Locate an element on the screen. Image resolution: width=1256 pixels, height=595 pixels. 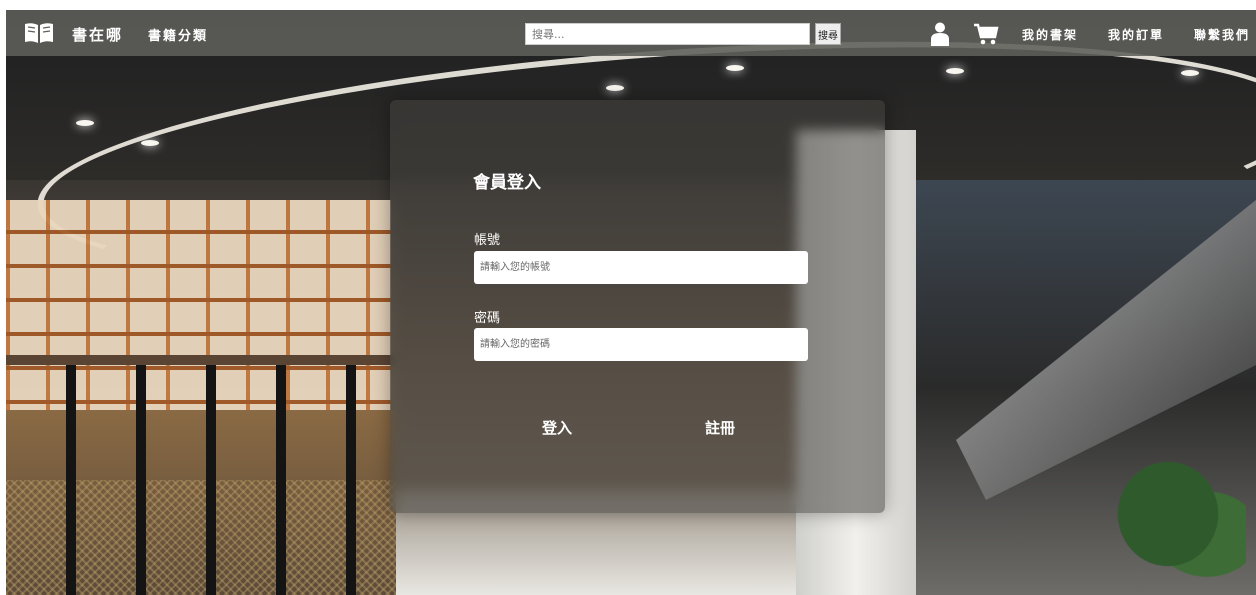
login-button: 登入 is located at coordinates (557, 427).